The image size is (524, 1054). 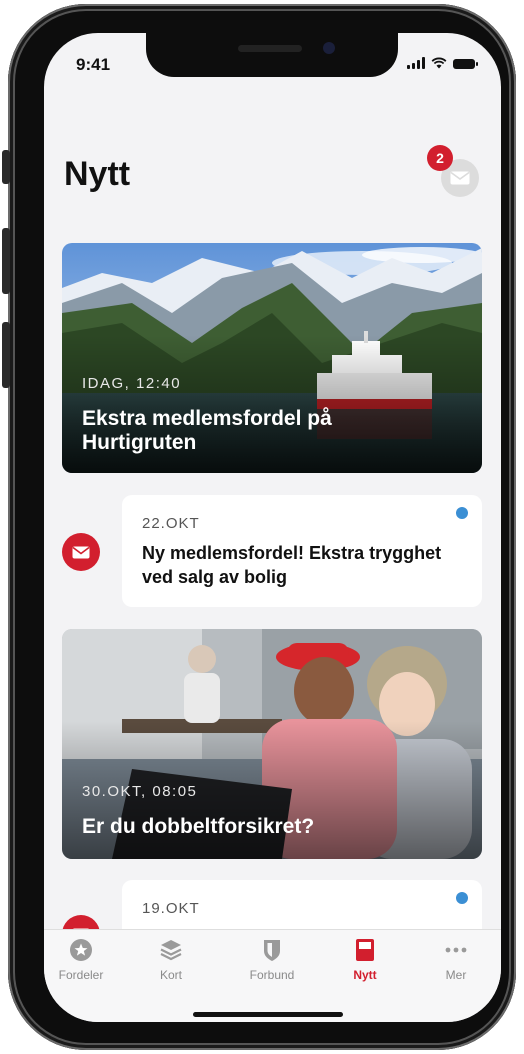 I want to click on news-icon, so click(x=365, y=950).